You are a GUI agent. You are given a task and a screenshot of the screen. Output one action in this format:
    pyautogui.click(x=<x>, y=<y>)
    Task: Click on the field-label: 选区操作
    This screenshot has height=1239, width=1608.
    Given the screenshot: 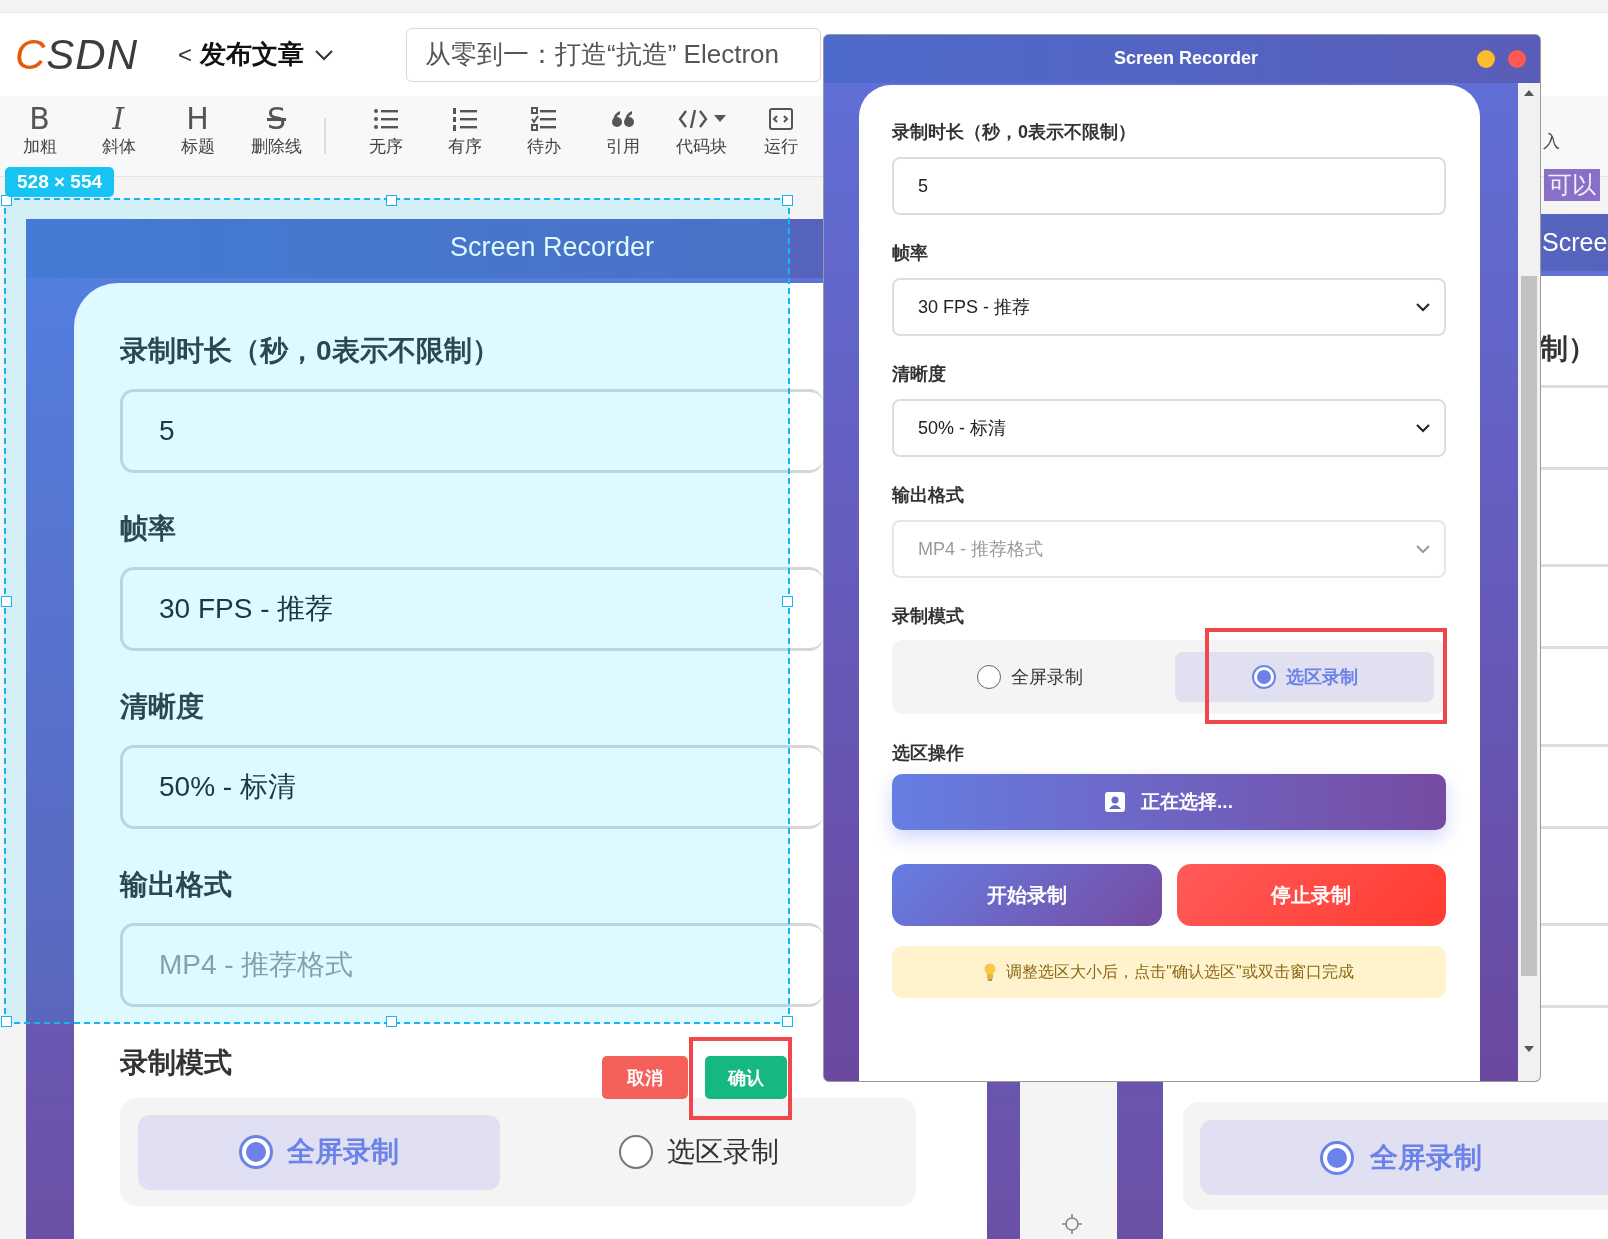 What is the action you would take?
    pyautogui.click(x=928, y=753)
    